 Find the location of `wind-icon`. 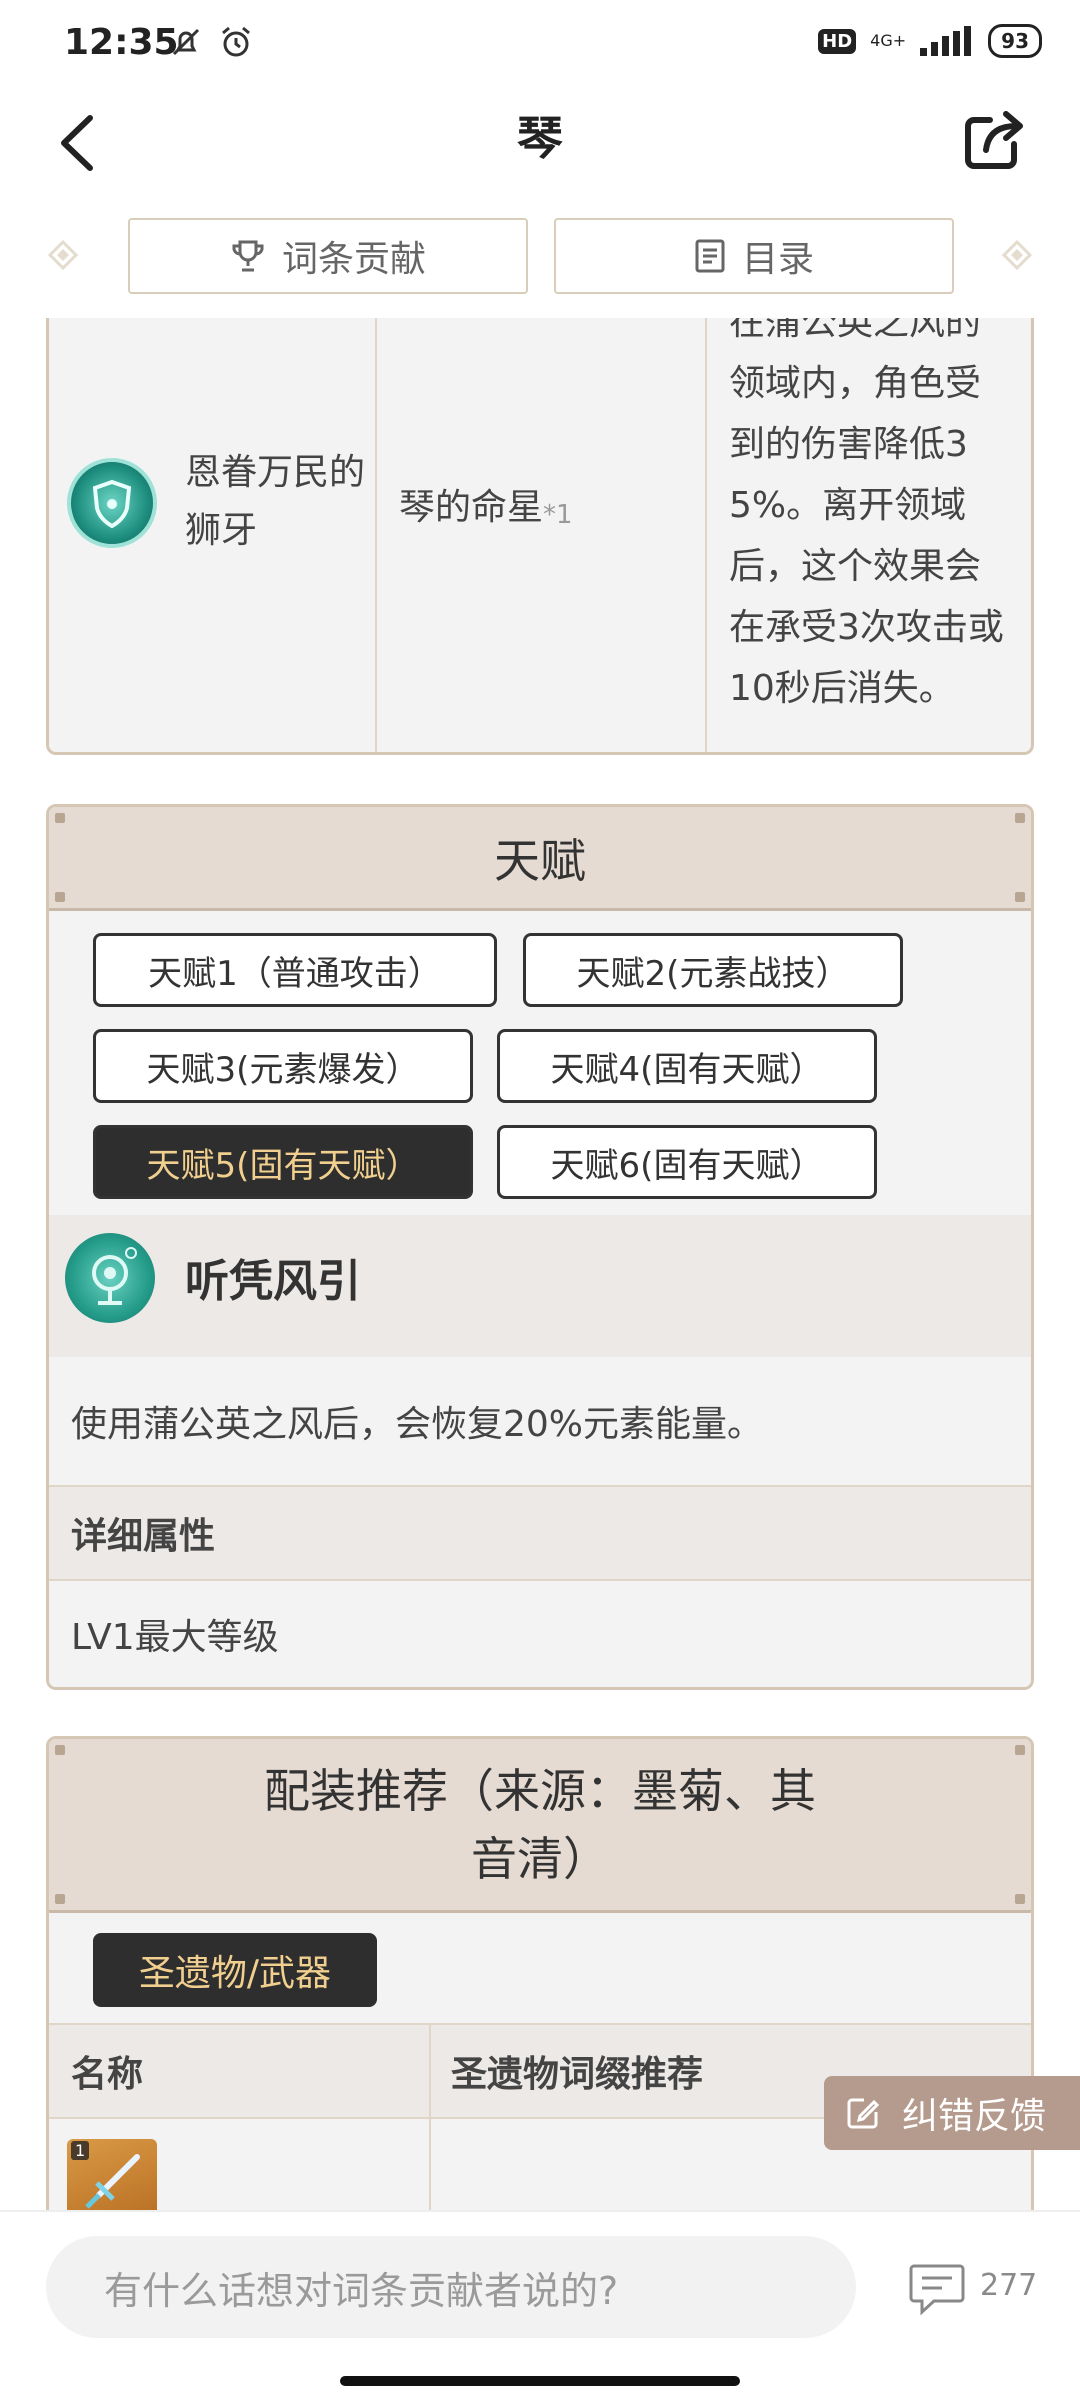

wind-icon is located at coordinates (114, 1276).